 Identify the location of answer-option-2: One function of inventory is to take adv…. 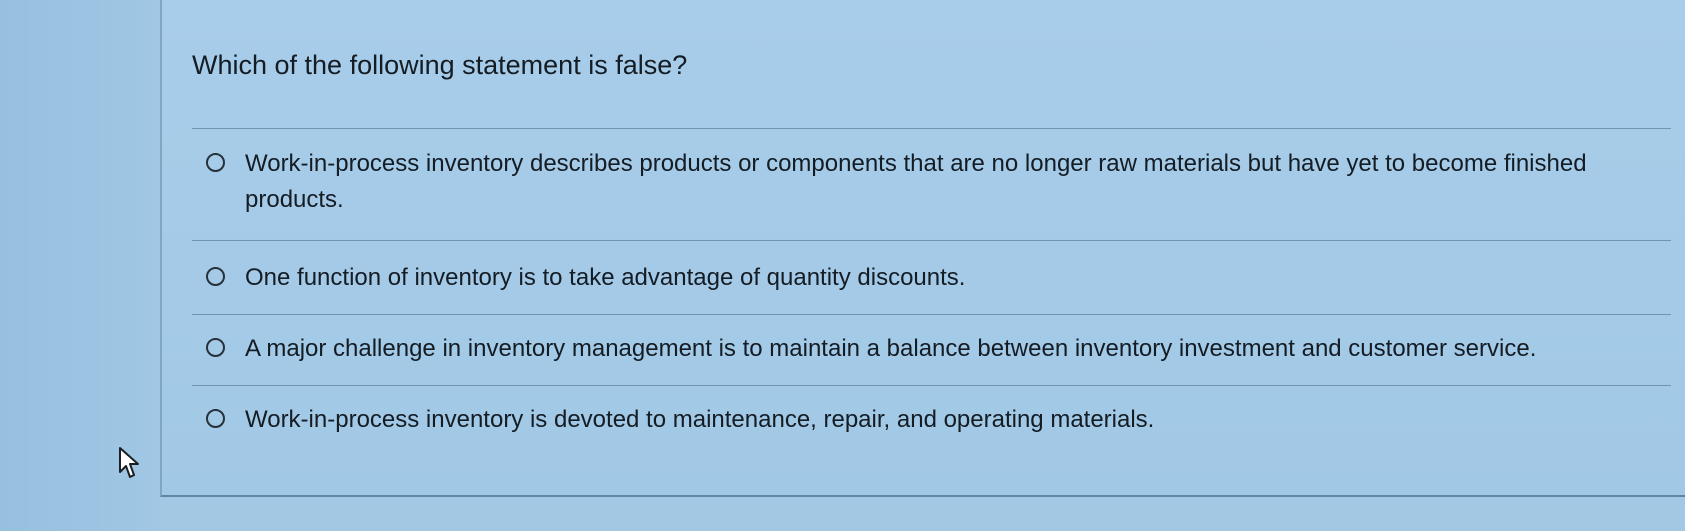
(921, 278).